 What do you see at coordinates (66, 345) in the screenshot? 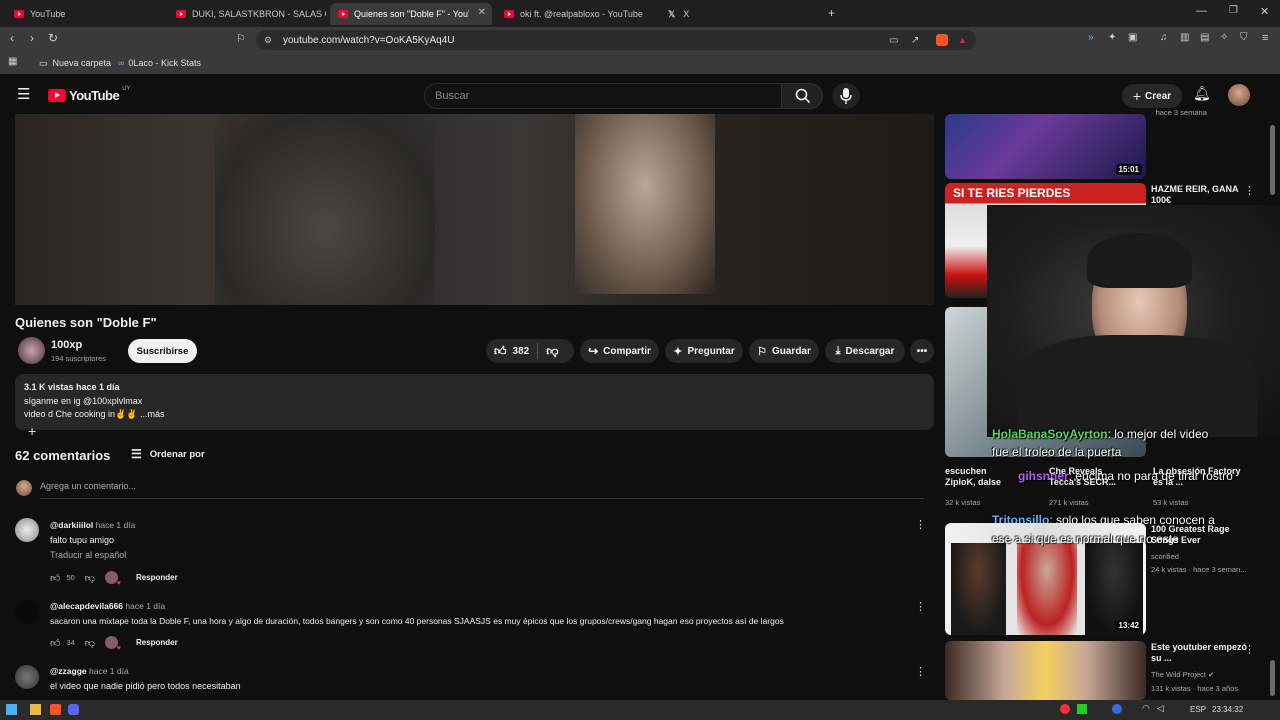
I see `channel-name: 100xp` at bounding box center [66, 345].